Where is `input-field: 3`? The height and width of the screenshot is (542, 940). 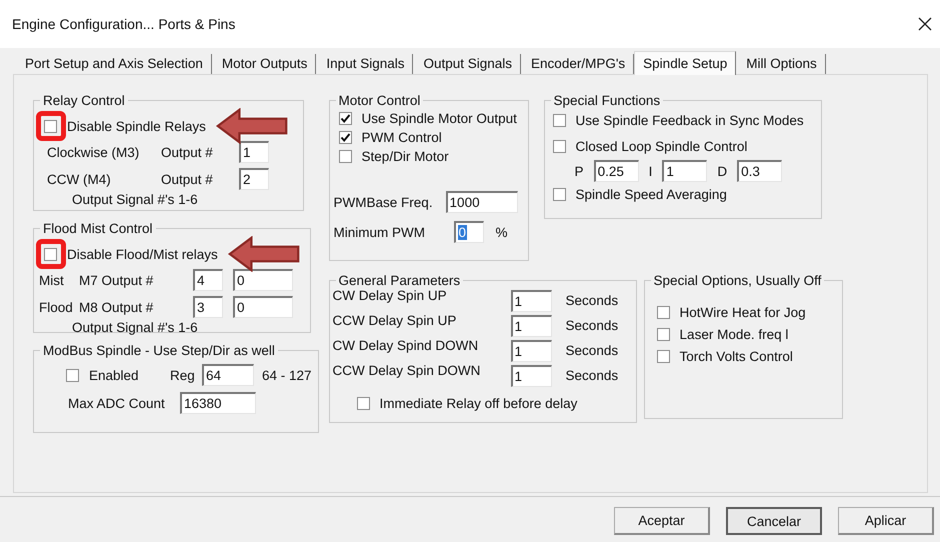
input-field: 3 is located at coordinates (208, 307).